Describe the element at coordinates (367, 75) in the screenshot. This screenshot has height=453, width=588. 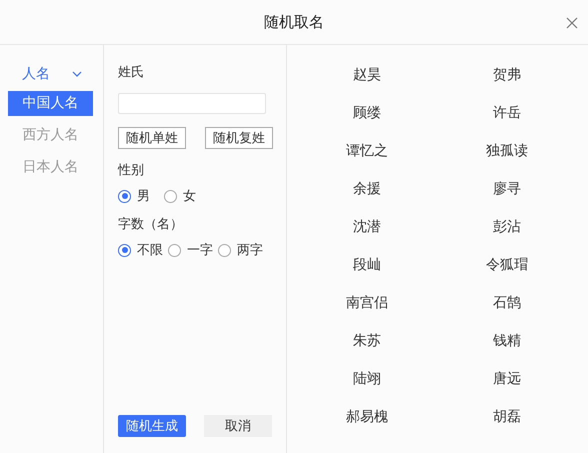
I see `generated-name: 赵昊` at that location.